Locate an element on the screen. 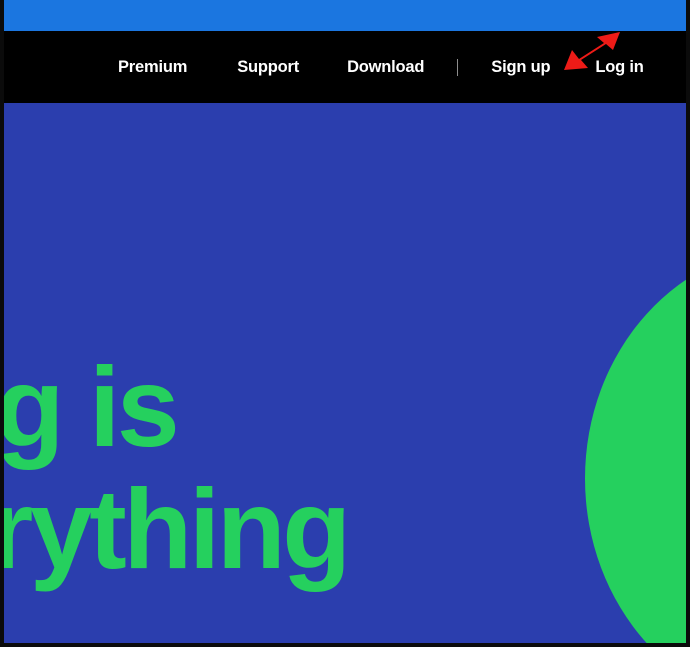 This screenshot has height=647, width=690. nav-link-download: Download is located at coordinates (385, 67).